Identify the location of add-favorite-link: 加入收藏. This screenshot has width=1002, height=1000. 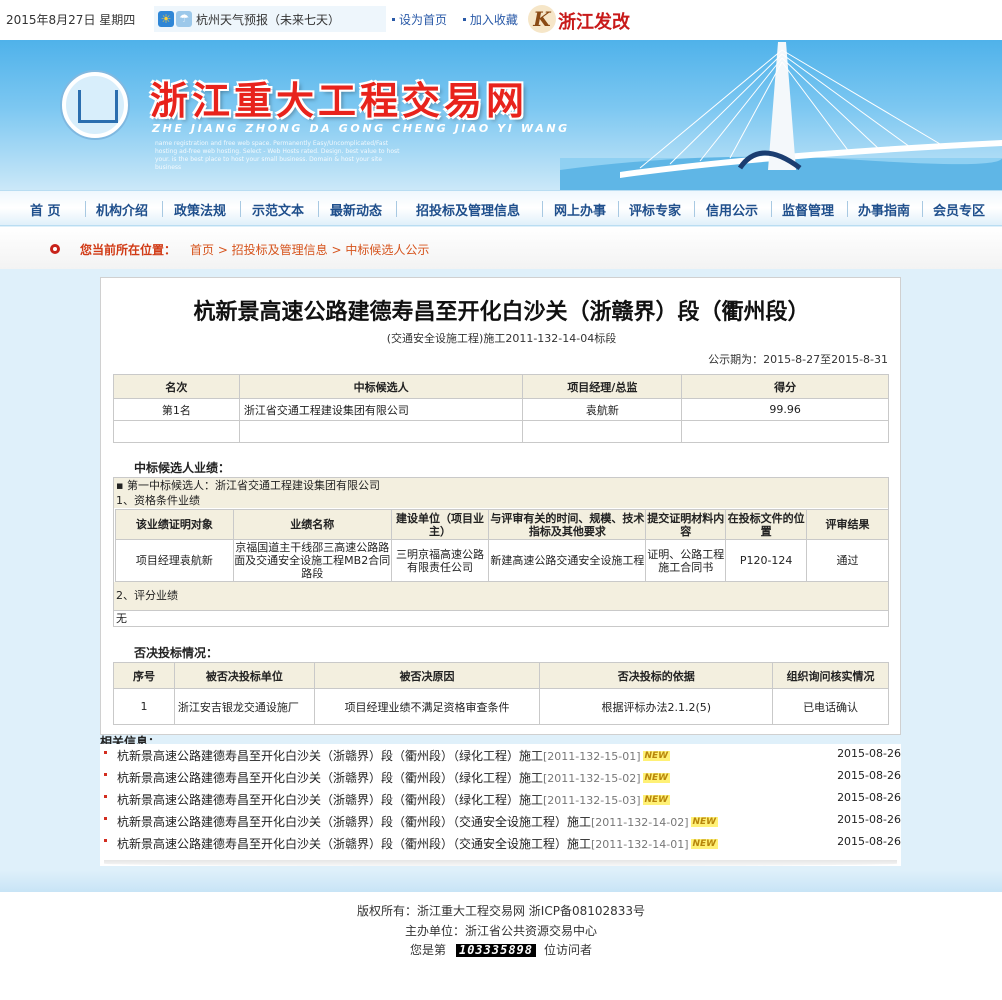
(494, 20).